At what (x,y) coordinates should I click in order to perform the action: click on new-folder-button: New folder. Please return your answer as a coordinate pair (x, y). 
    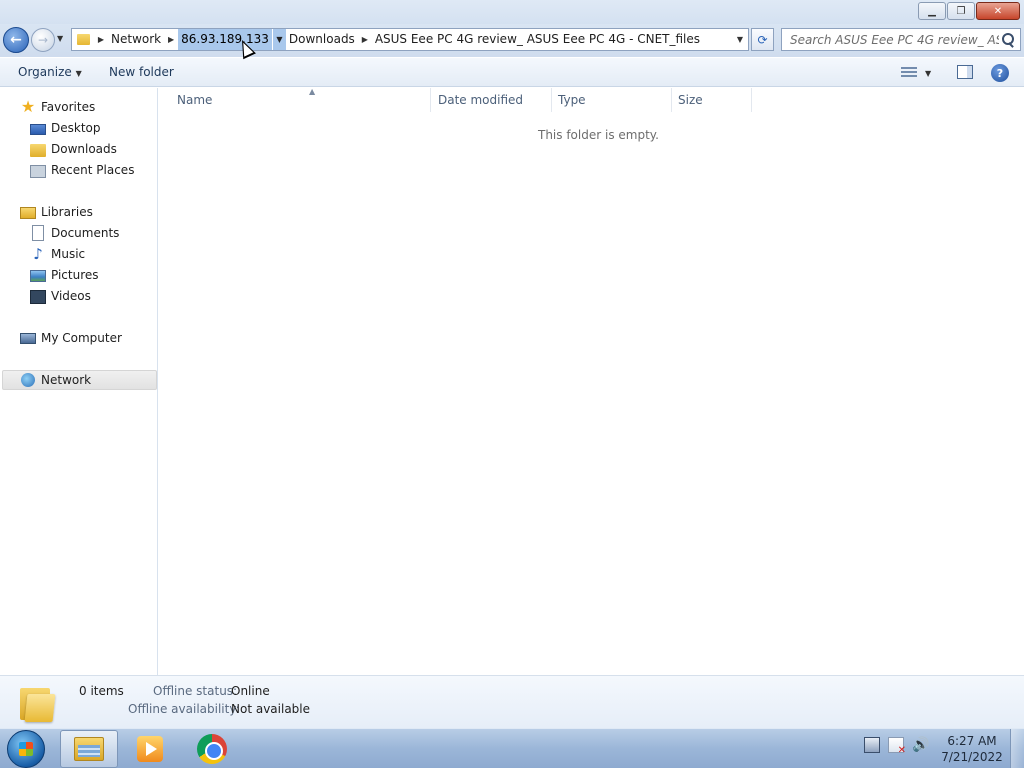
    Looking at the image, I should click on (141, 72).